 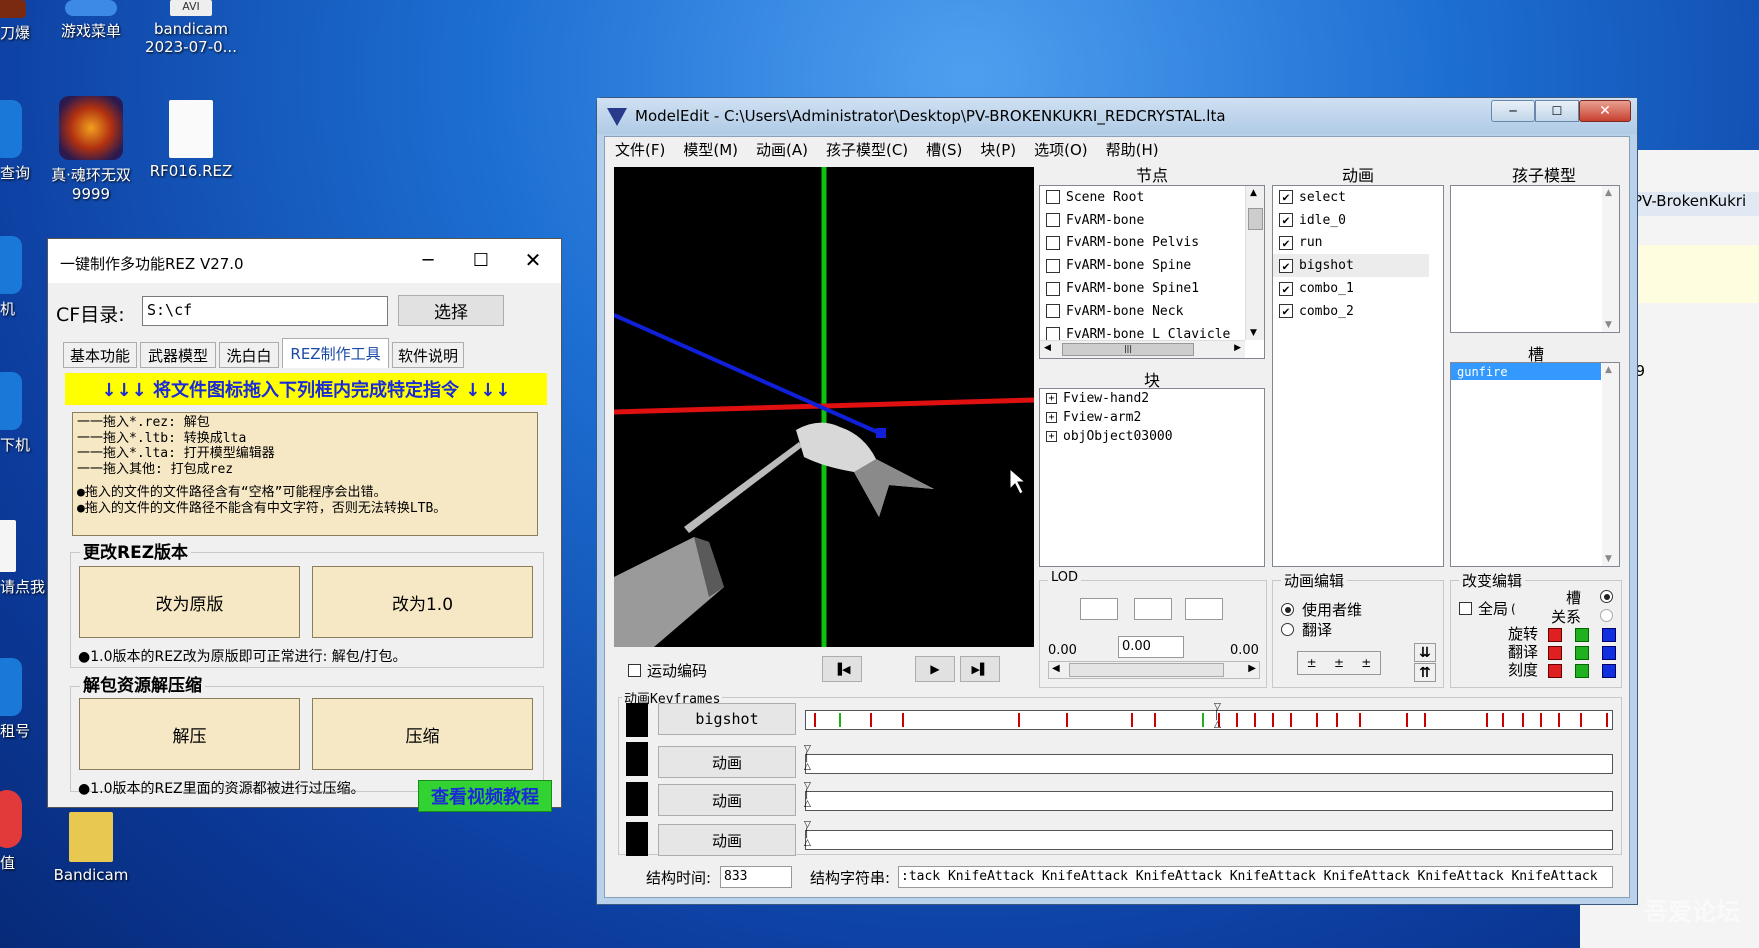 What do you see at coordinates (1152, 436) in the screenshot?
I see `tree-item: + objObject03000` at bounding box center [1152, 436].